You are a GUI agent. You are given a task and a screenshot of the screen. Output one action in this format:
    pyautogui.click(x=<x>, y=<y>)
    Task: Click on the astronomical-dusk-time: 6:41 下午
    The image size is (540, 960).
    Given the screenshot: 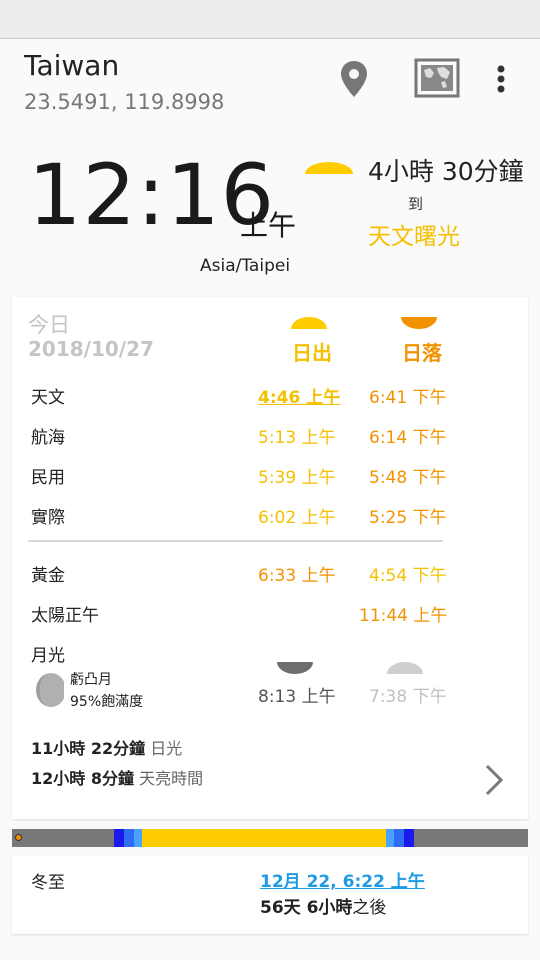 What is the action you would take?
    pyautogui.click(x=408, y=395)
    